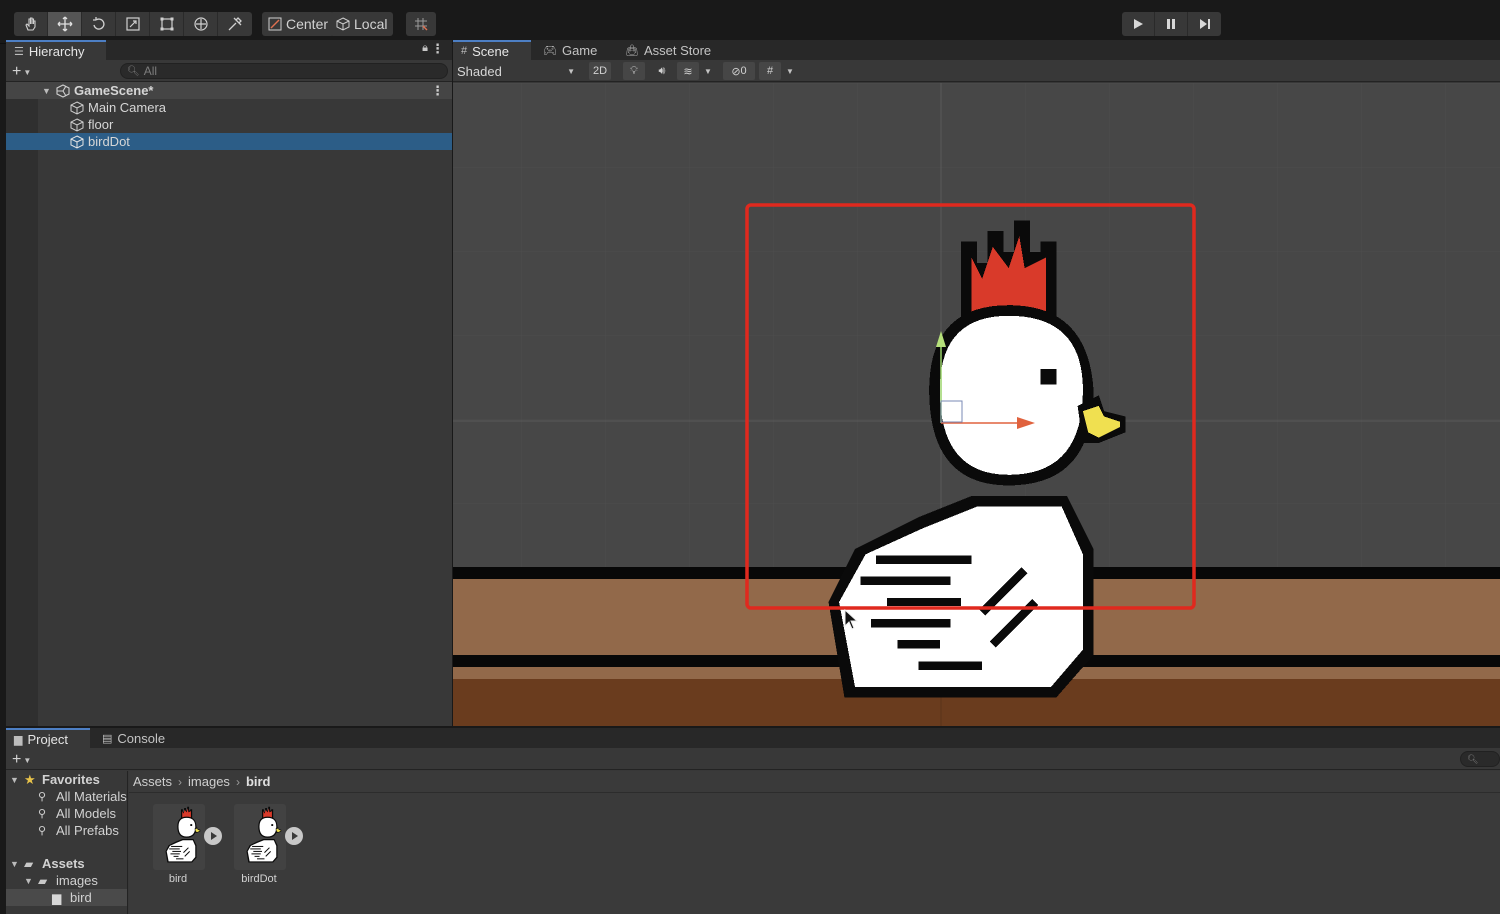  What do you see at coordinates (71, 779) in the screenshot?
I see `favorites-label: Favorites` at bounding box center [71, 779].